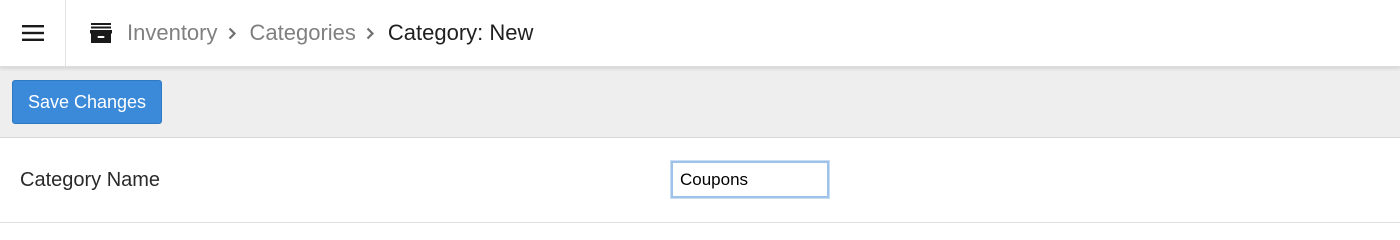  What do you see at coordinates (87, 102) in the screenshot?
I see `save-changes-button: Save Changes` at bounding box center [87, 102].